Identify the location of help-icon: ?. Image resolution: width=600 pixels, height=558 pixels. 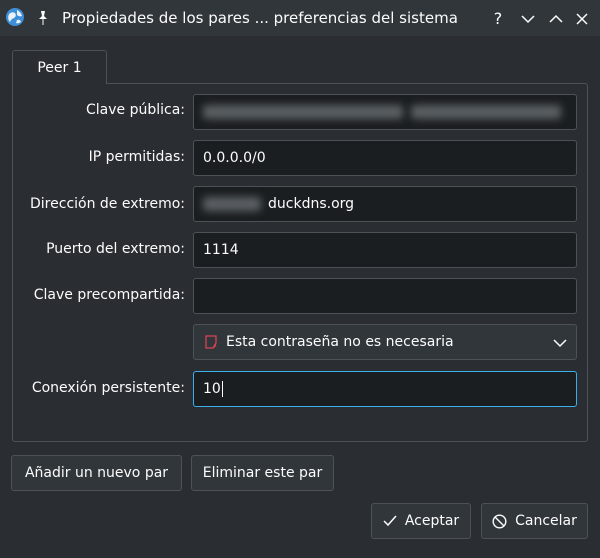
(498, 18).